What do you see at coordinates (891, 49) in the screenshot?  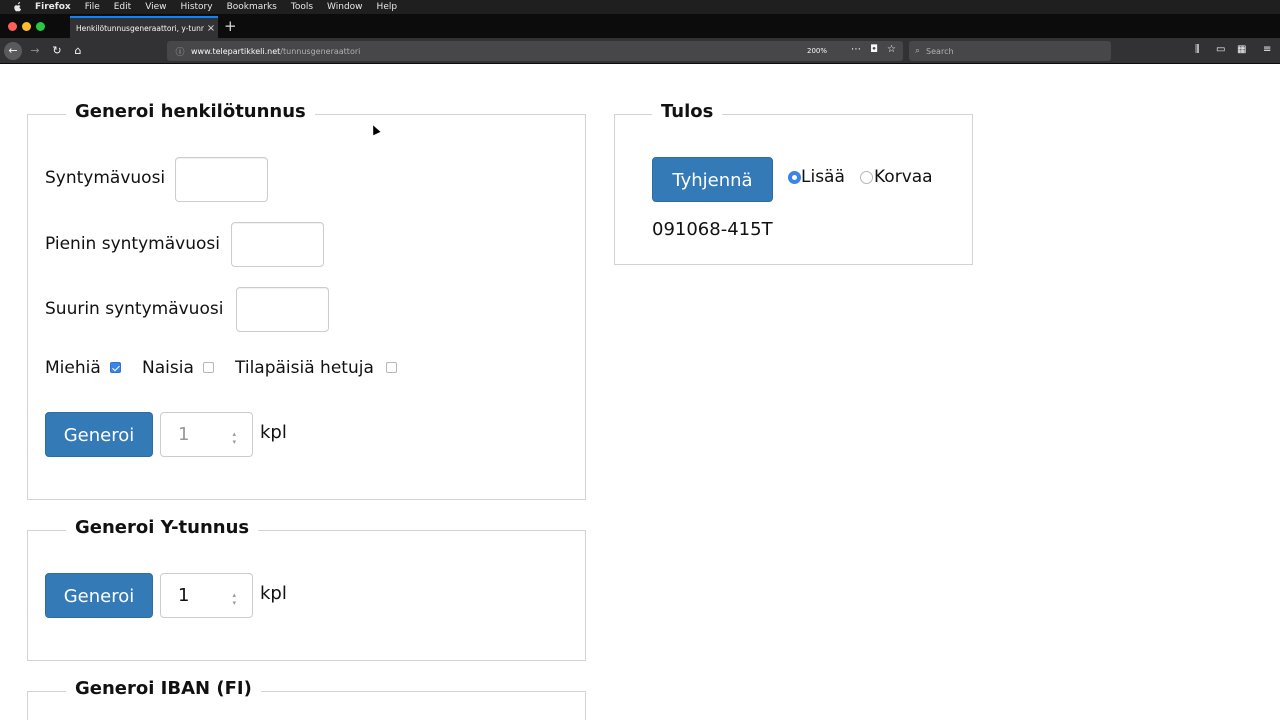 I see `bookmark-star-icon: ☆` at bounding box center [891, 49].